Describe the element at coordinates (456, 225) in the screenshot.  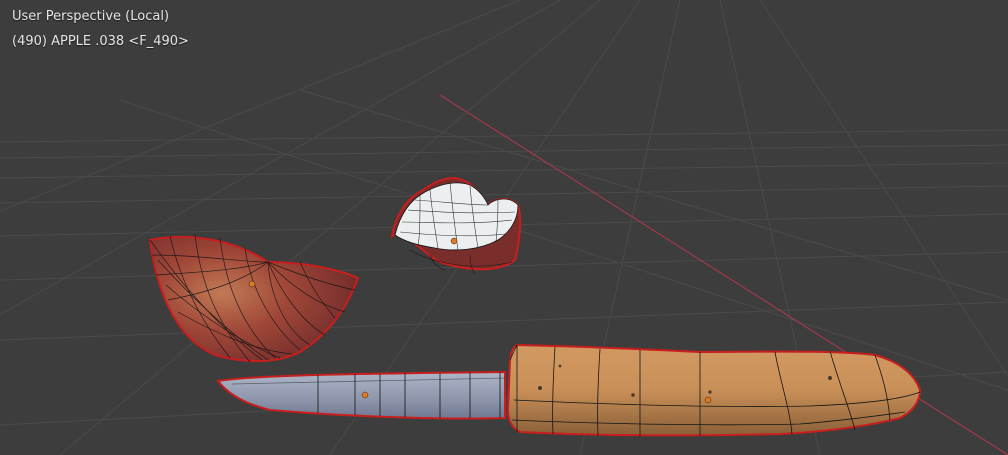
I see `apple-slice-mesh` at that location.